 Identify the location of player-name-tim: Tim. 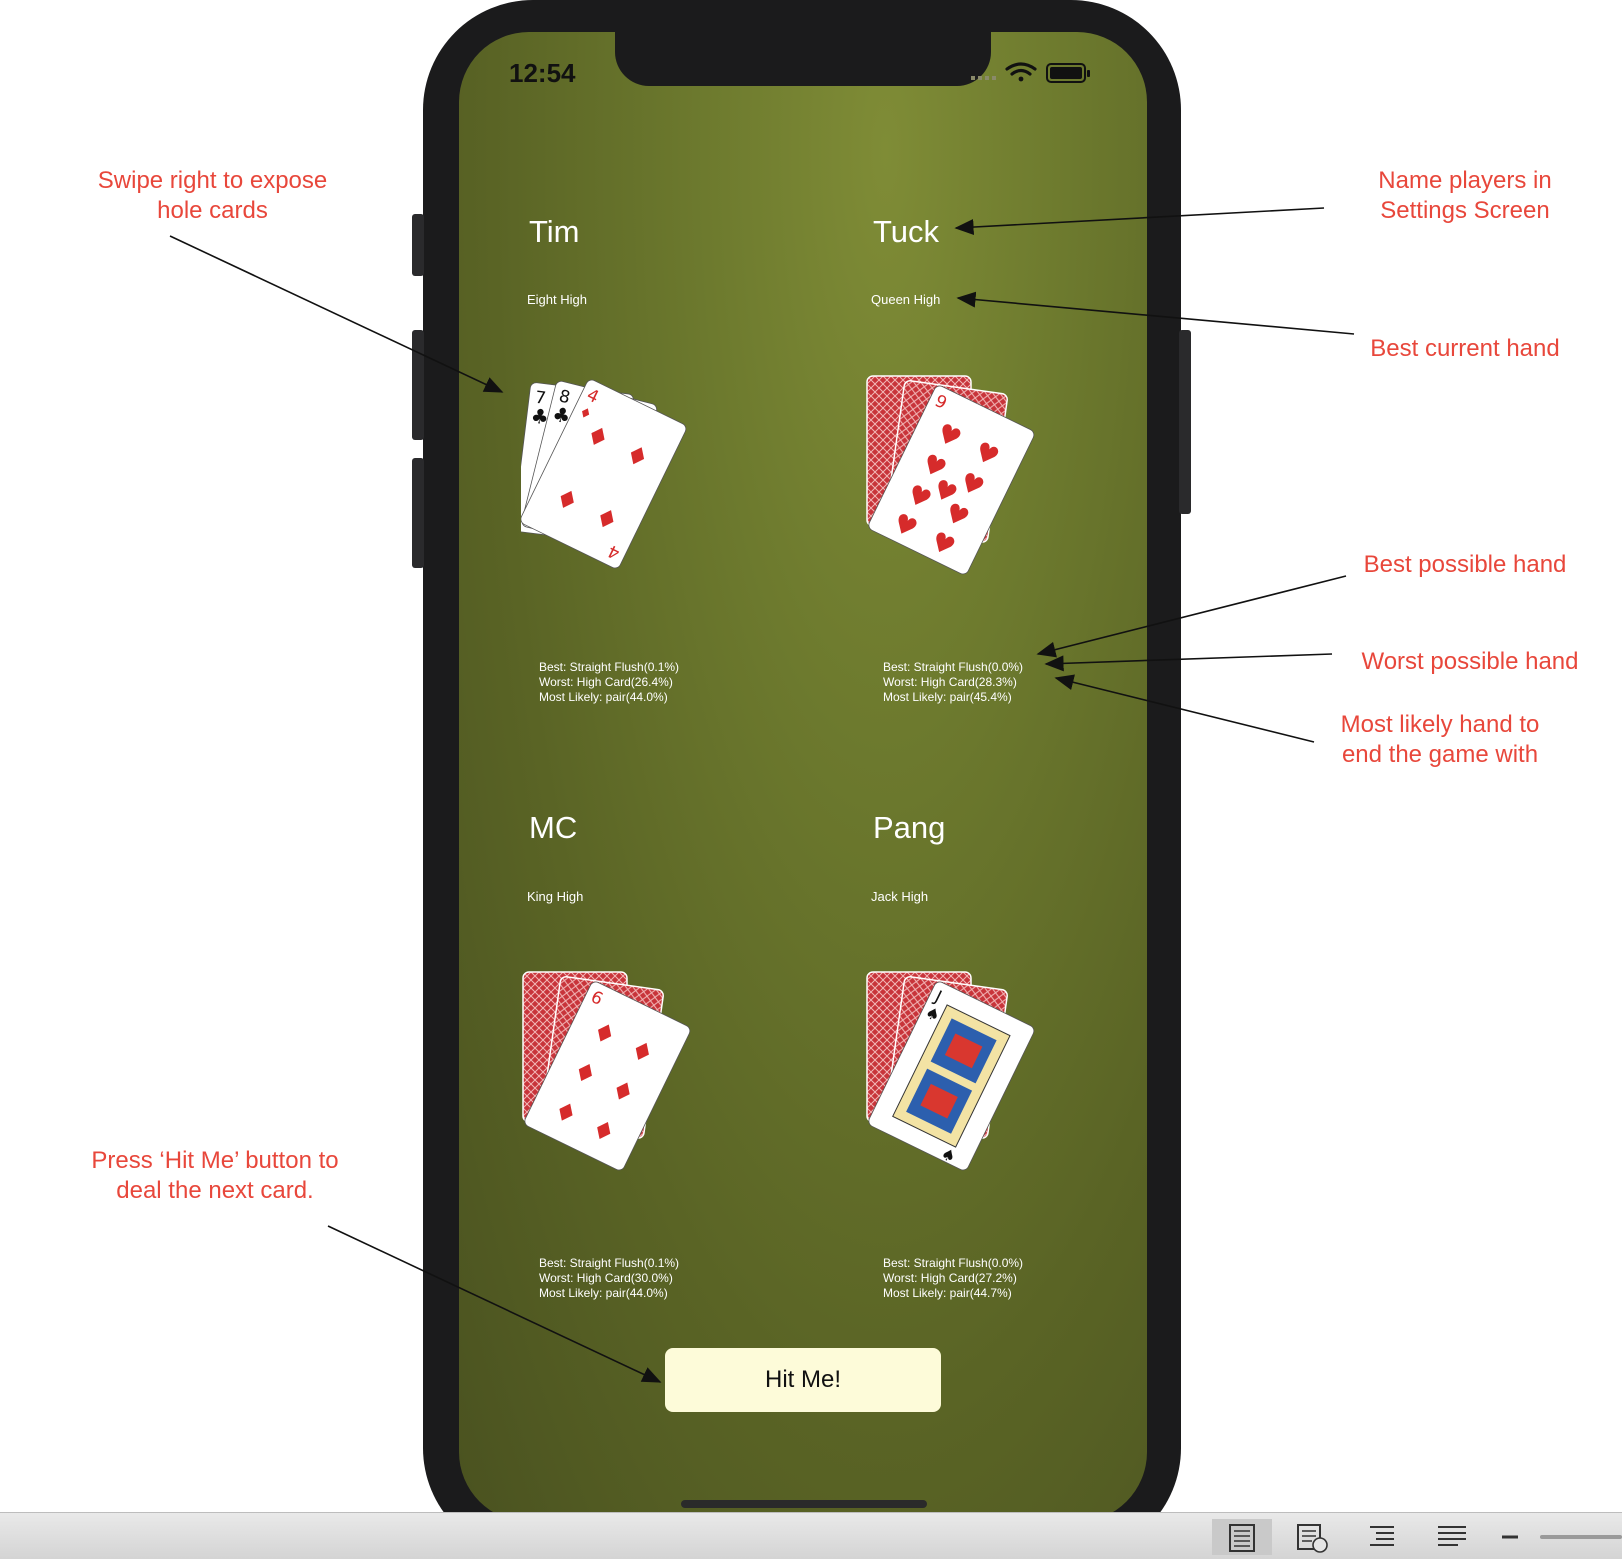
(554, 231).